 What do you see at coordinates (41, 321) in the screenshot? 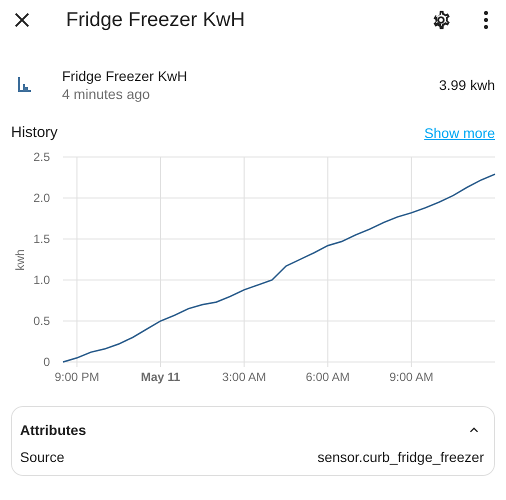
I see `y-tick-label: 0.5` at bounding box center [41, 321].